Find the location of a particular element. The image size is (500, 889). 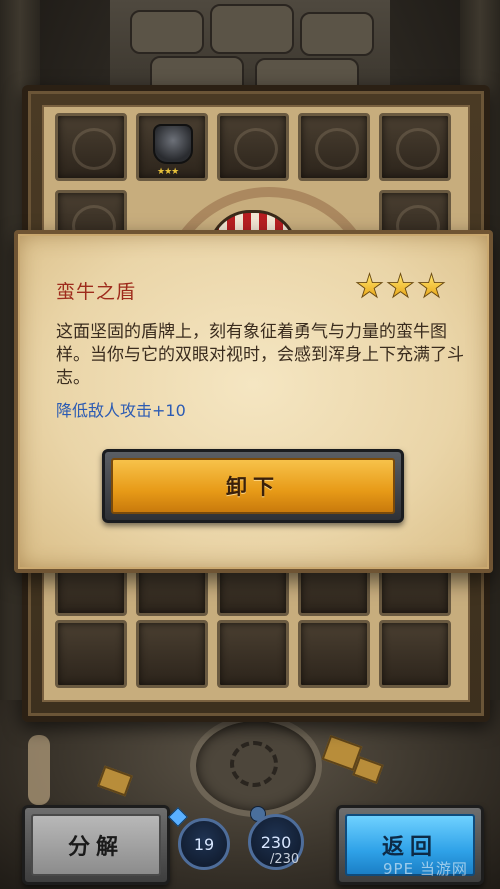

decompose-button: 分解 is located at coordinates (96, 845).